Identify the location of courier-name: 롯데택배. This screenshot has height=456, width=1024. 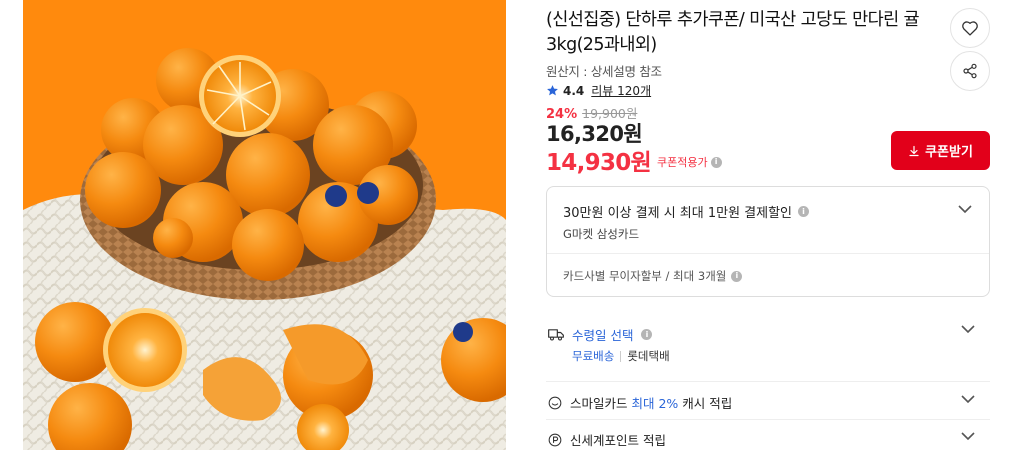
(648, 356).